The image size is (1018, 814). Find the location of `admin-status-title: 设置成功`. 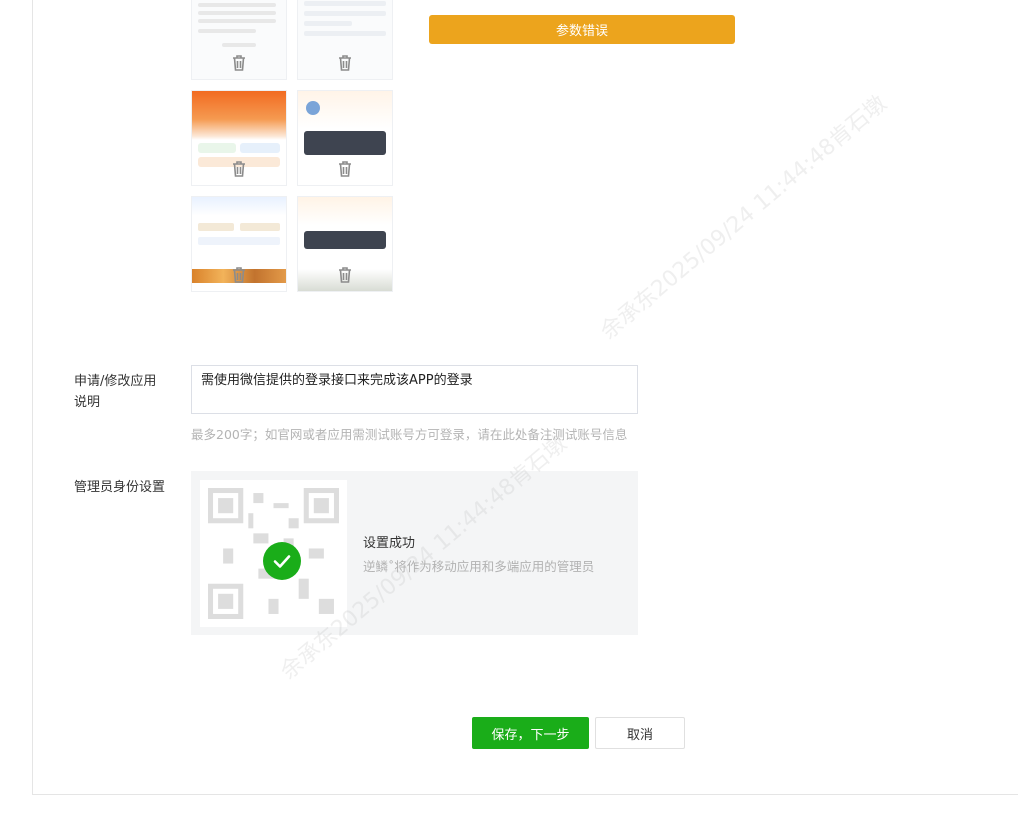

admin-status-title: 设置成功 is located at coordinates (389, 543).